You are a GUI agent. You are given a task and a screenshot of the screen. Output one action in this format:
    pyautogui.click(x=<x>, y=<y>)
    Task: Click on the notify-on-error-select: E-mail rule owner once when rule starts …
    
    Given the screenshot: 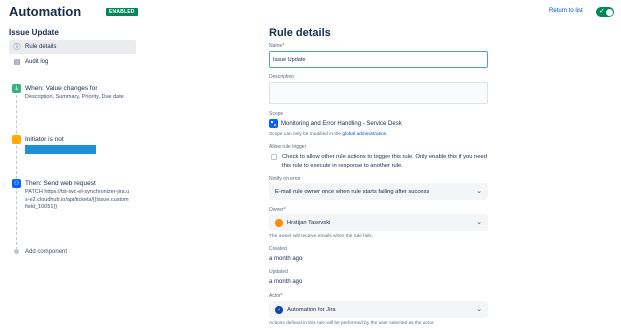 What is the action you would take?
    pyautogui.click(x=378, y=191)
    